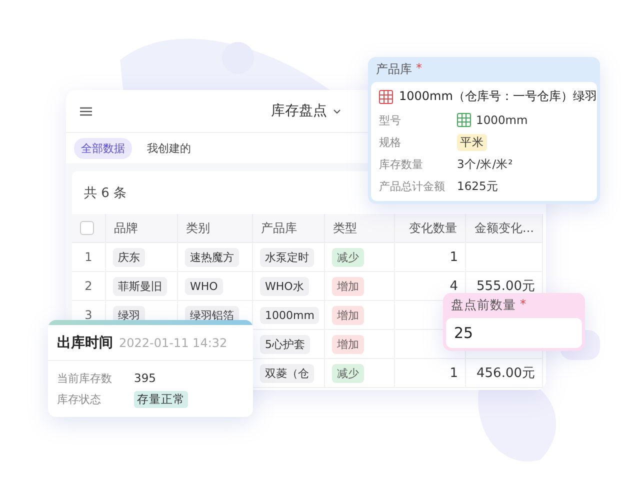  What do you see at coordinates (390, 142) in the screenshot?
I see `field-label: 规格` at bounding box center [390, 142].